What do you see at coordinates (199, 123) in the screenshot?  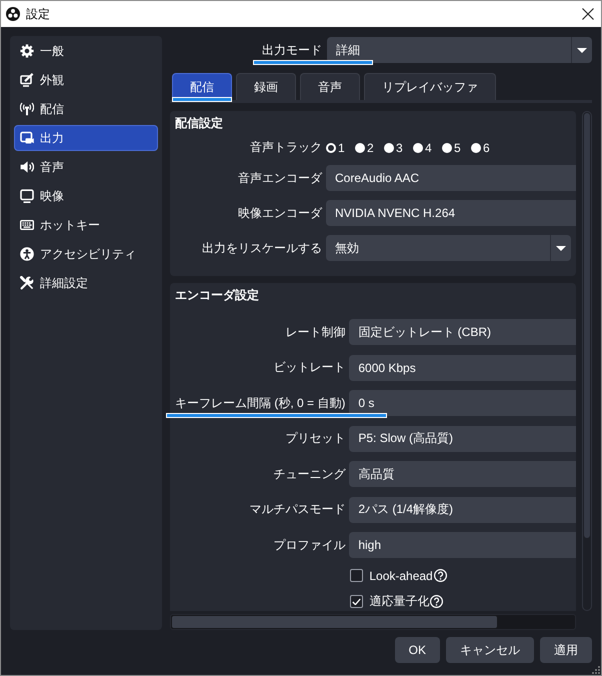 I see `section-title: 配信設定` at bounding box center [199, 123].